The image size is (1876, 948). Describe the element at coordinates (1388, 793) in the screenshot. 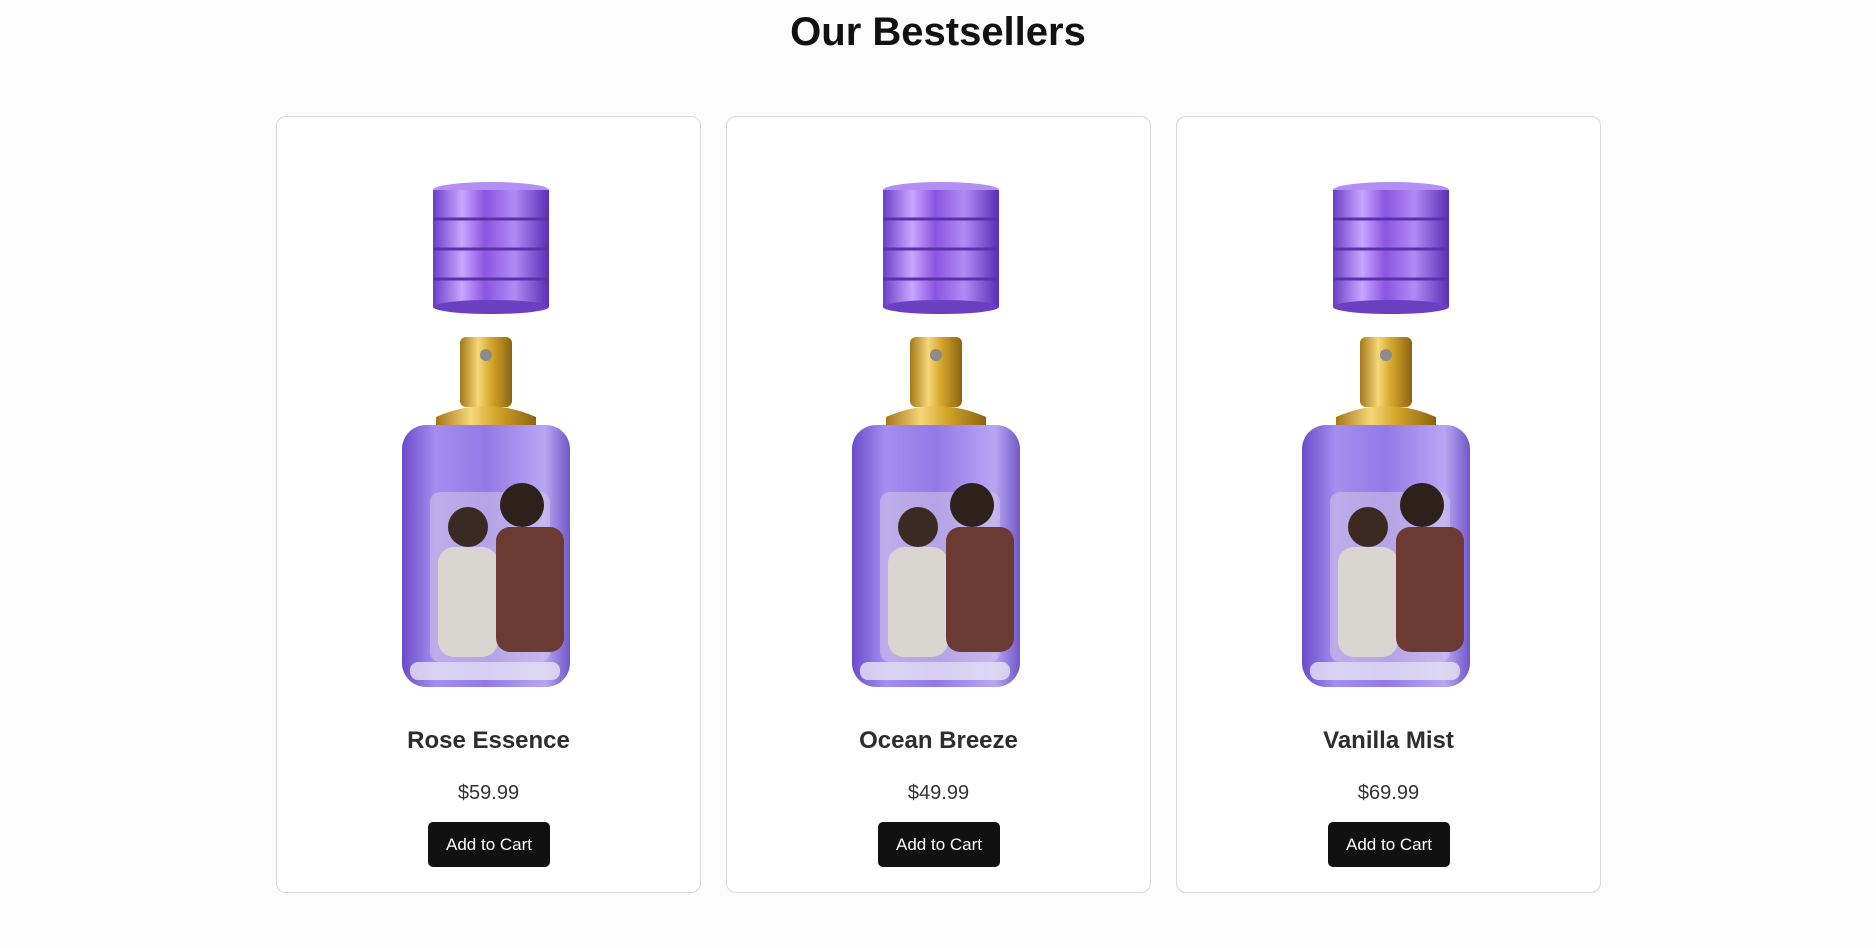

I see `product-price: $69.99` at that location.